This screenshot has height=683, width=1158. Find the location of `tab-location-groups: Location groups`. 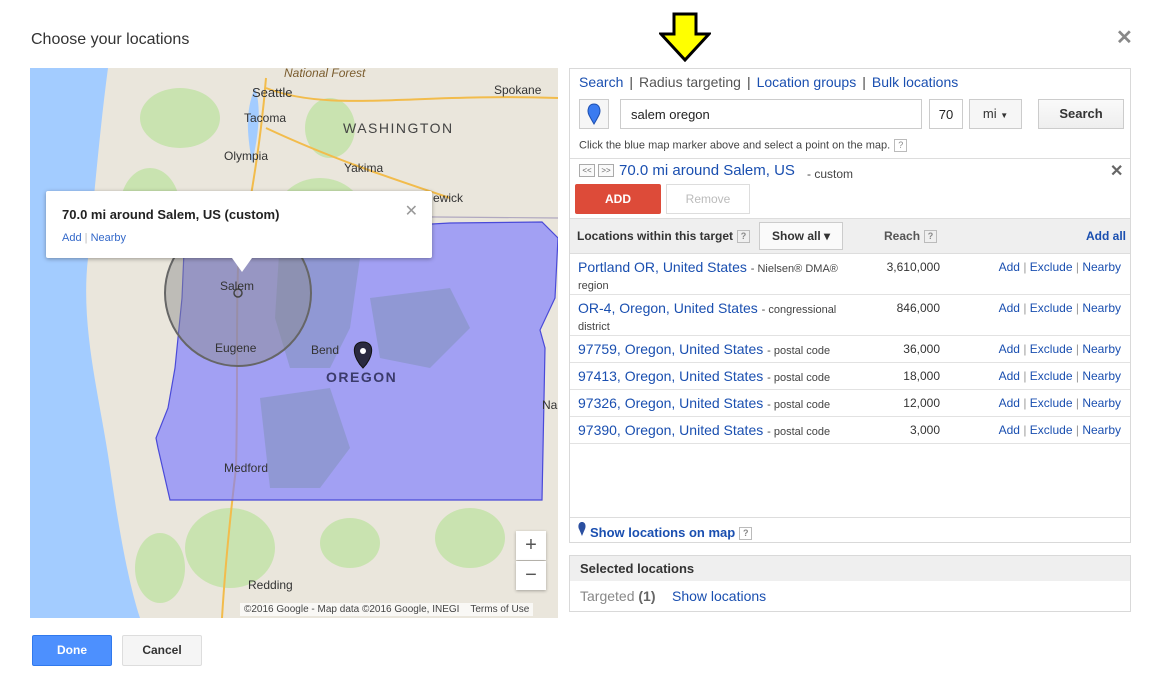

tab-location-groups: Location groups is located at coordinates (807, 82).